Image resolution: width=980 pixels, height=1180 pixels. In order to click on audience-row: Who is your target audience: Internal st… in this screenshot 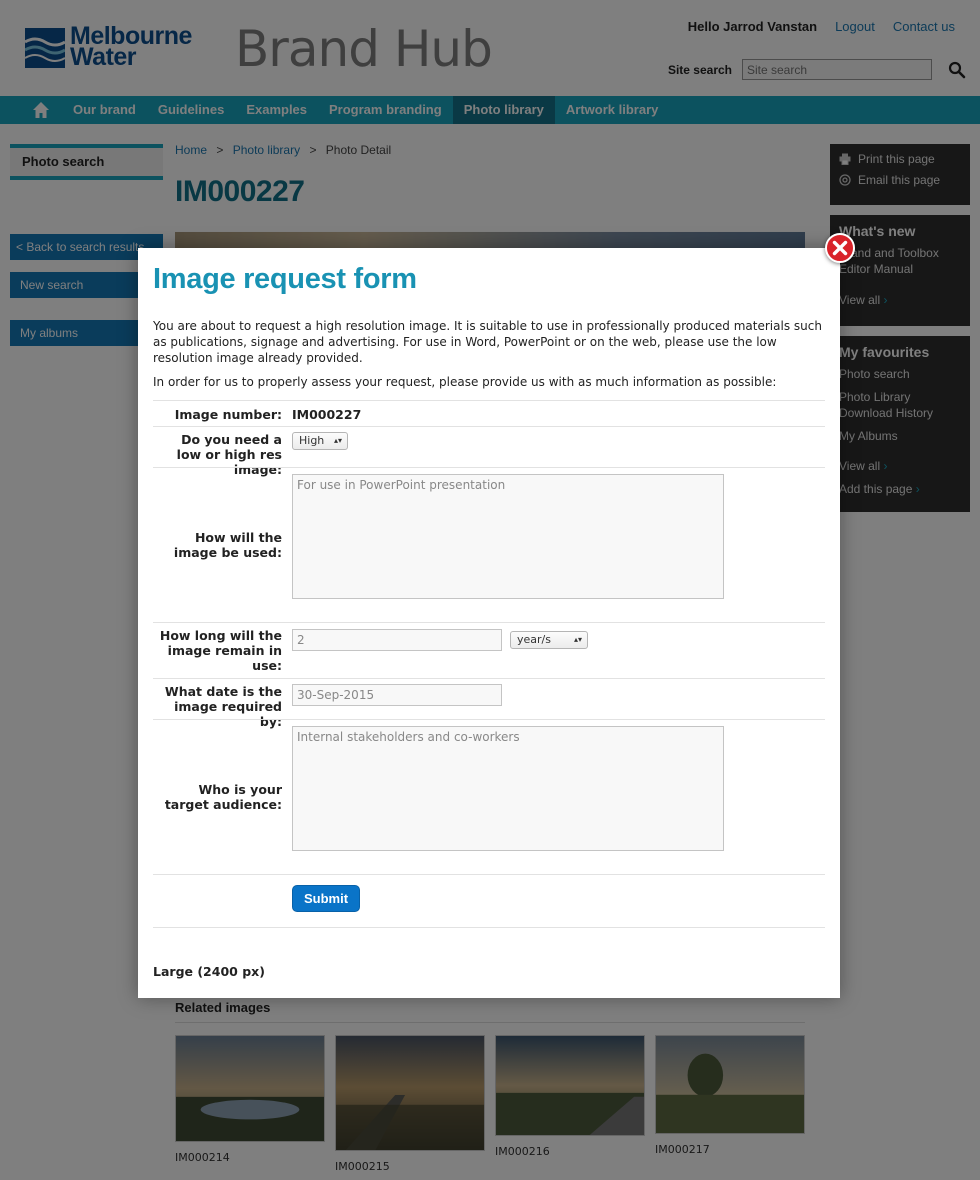, I will do `click(489, 796)`.